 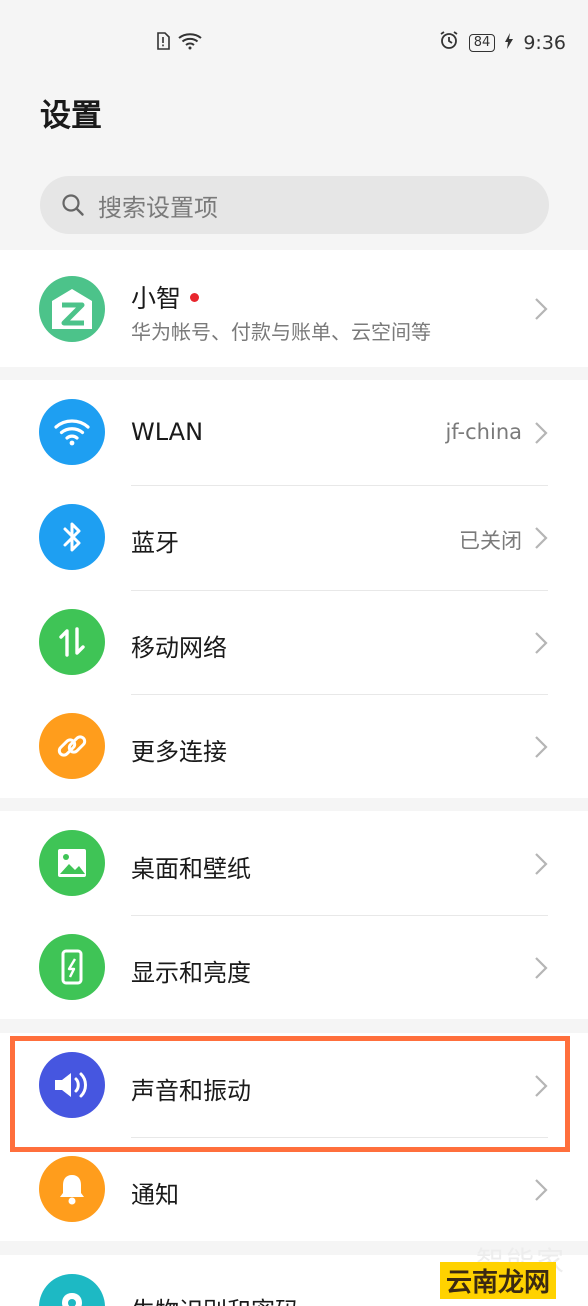 I want to click on clock-time: 9:36, so click(x=544, y=42).